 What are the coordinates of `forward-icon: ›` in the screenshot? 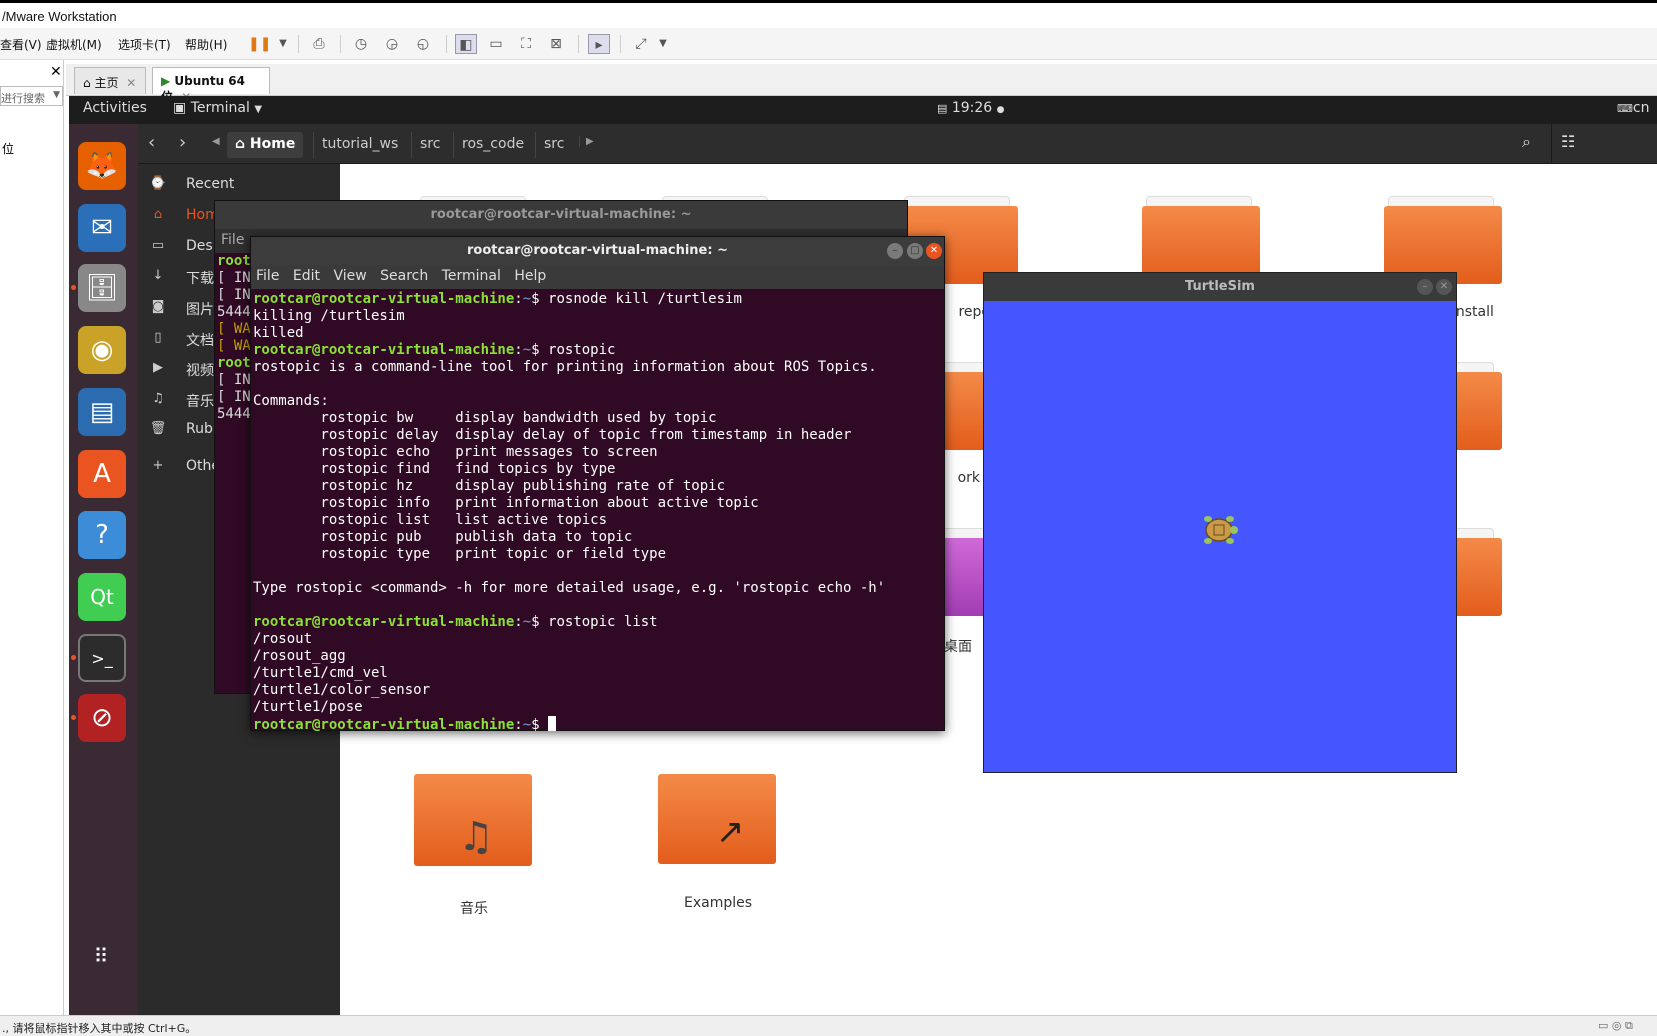 It's located at (182, 142).